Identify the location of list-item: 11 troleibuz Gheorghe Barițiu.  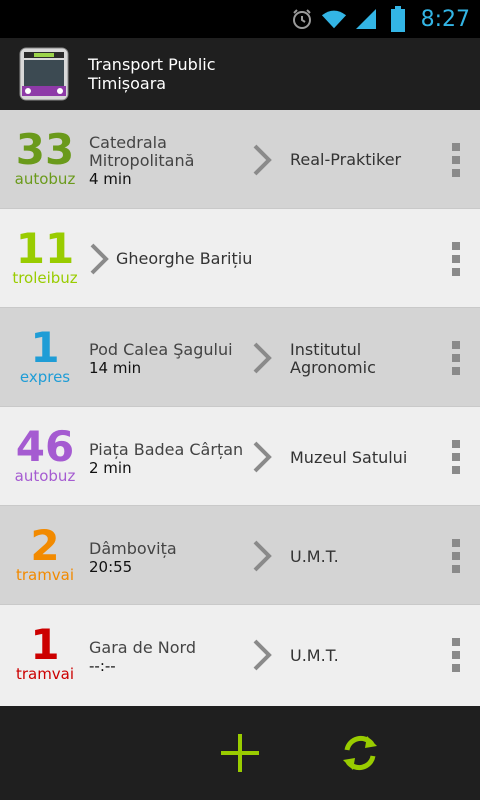
(240, 258).